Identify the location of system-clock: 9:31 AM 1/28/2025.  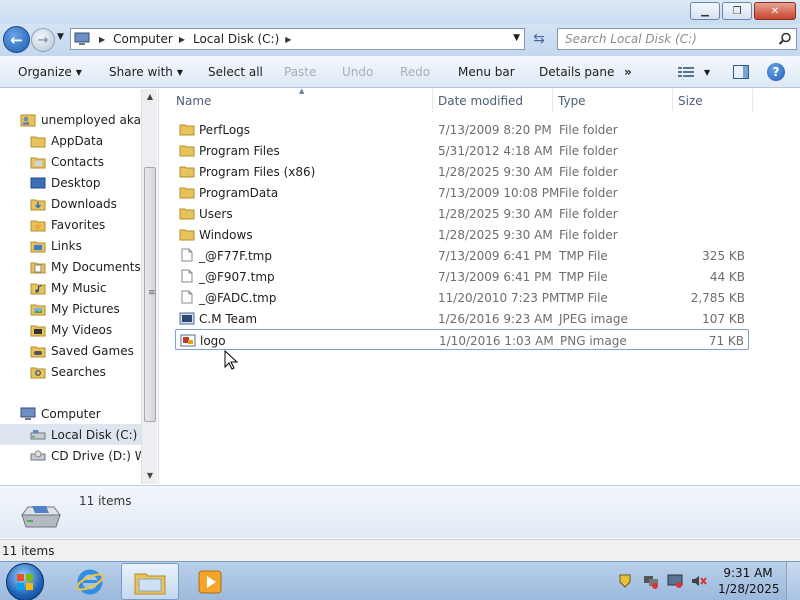
(749, 581).